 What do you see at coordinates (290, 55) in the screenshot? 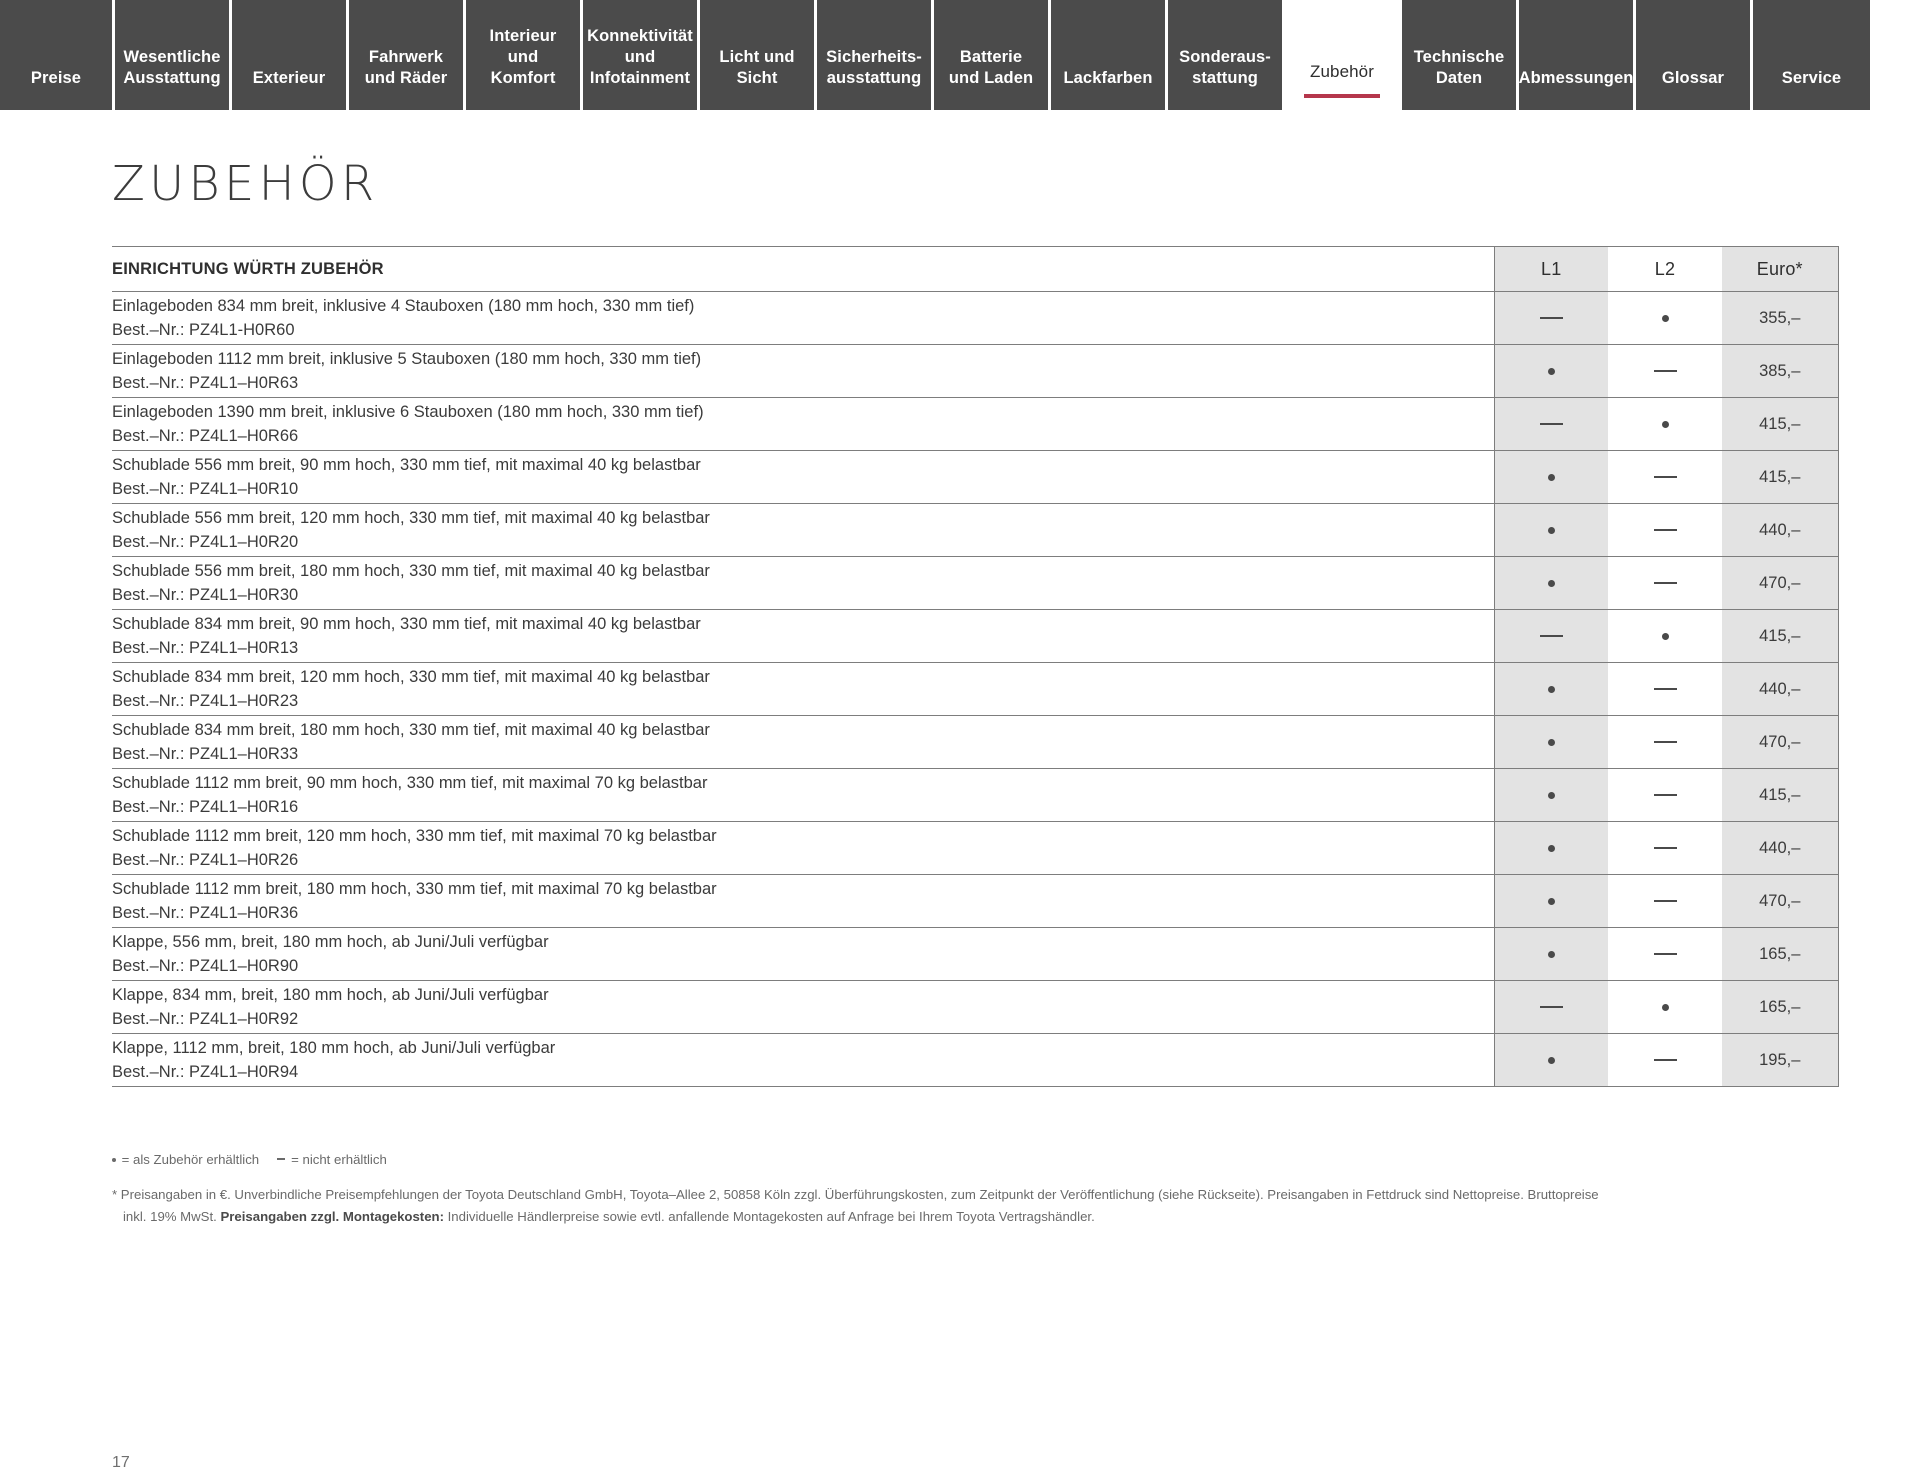
I see `nav-tab-exterieur: Exterieur` at bounding box center [290, 55].